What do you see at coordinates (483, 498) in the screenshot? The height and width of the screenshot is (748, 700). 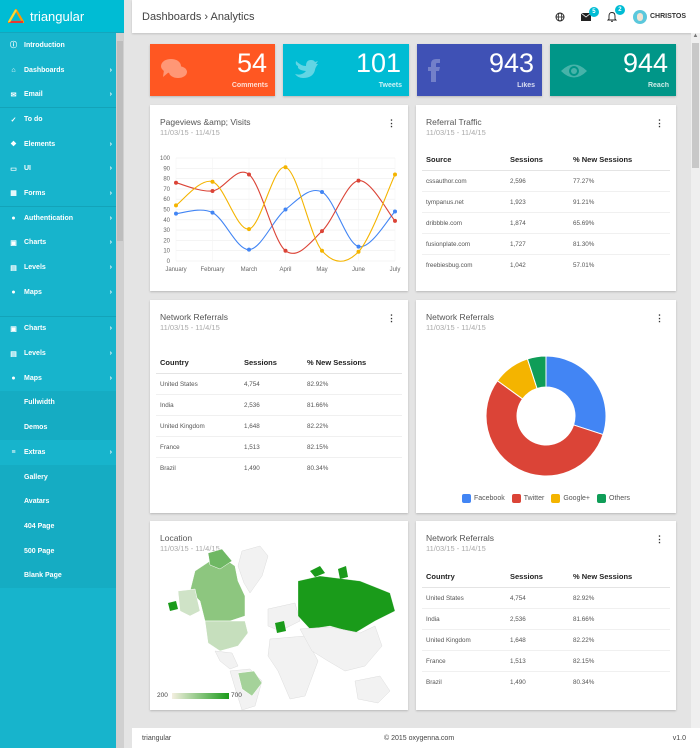 I see `legend-item: Facebook` at bounding box center [483, 498].